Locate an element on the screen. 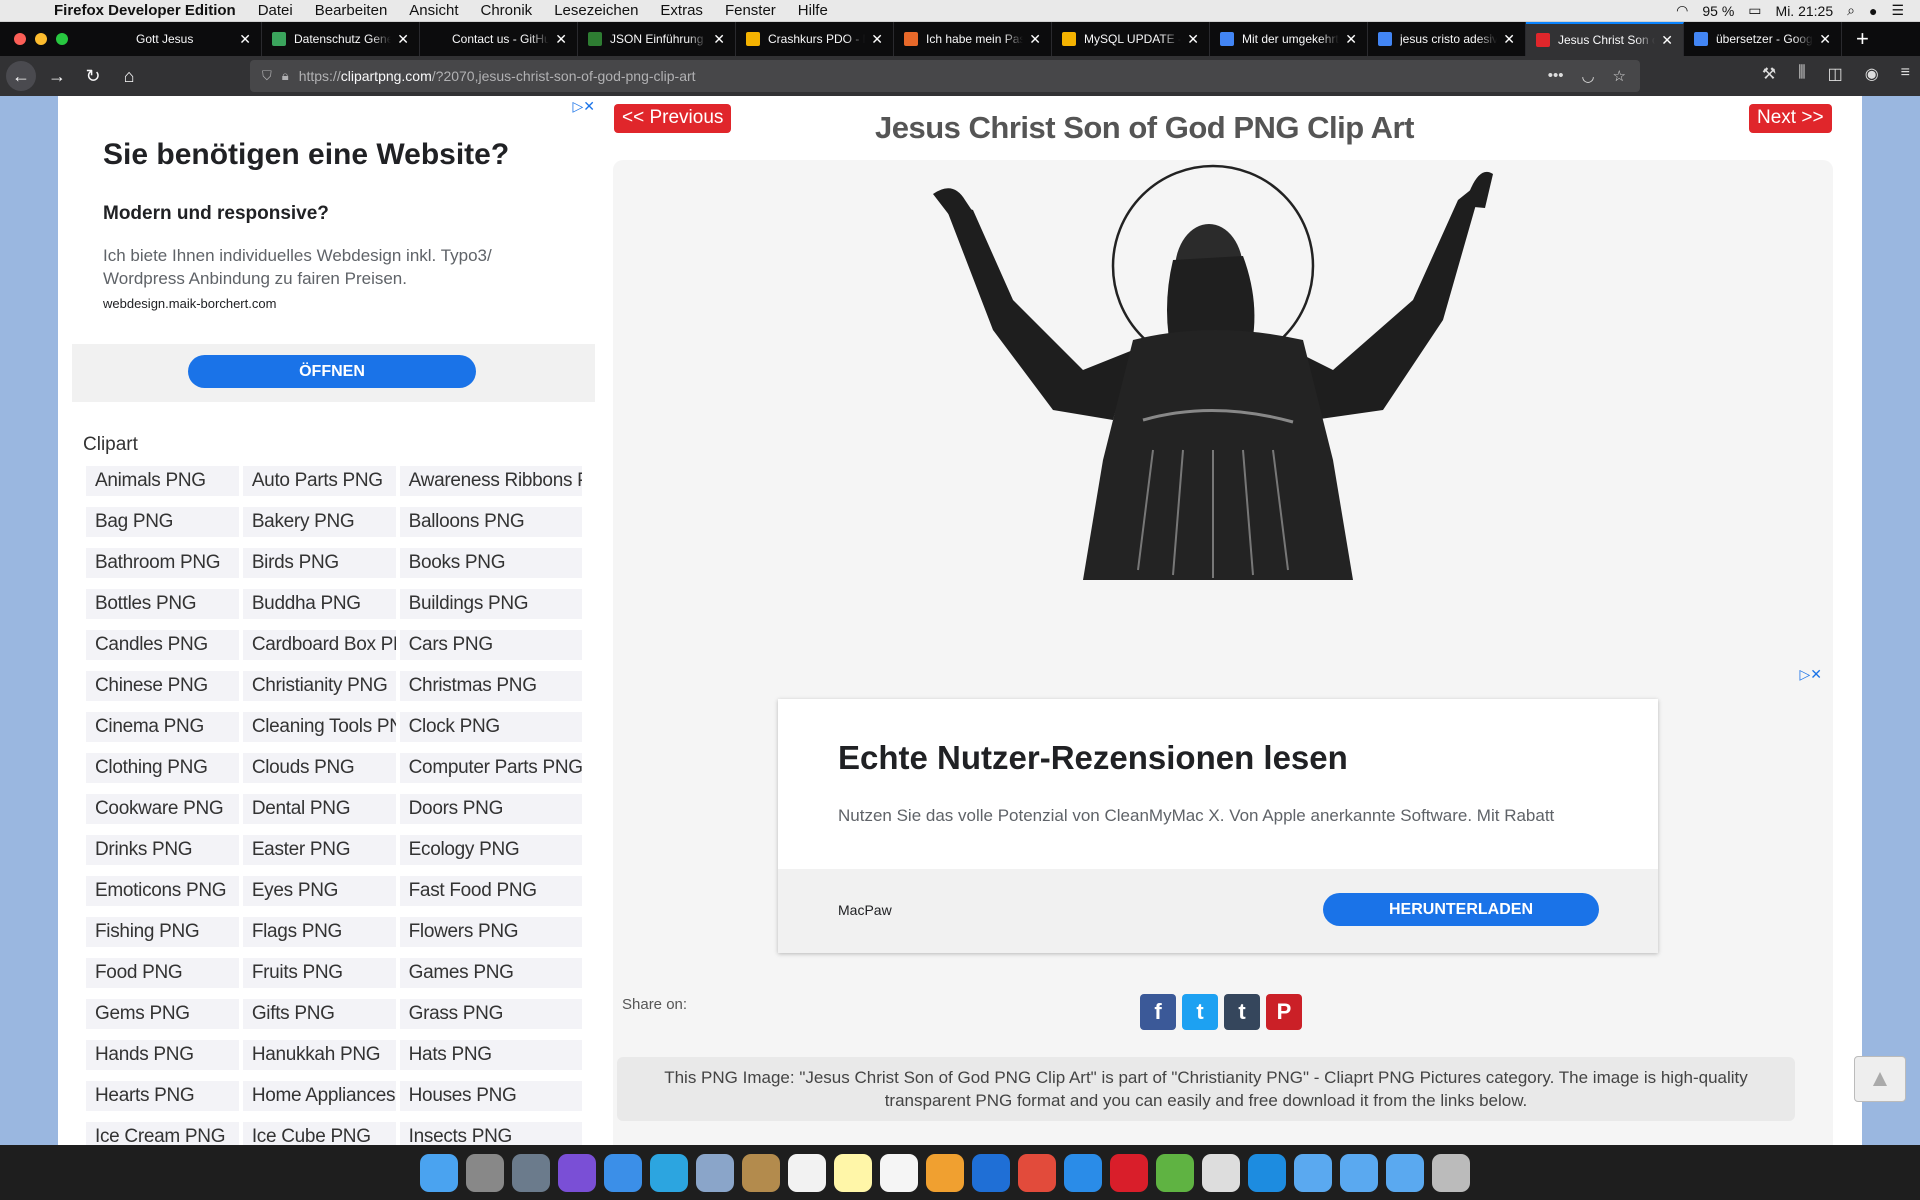 This screenshot has height=1200, width=1920. battery-icon: ▭ is located at coordinates (1754, 10).